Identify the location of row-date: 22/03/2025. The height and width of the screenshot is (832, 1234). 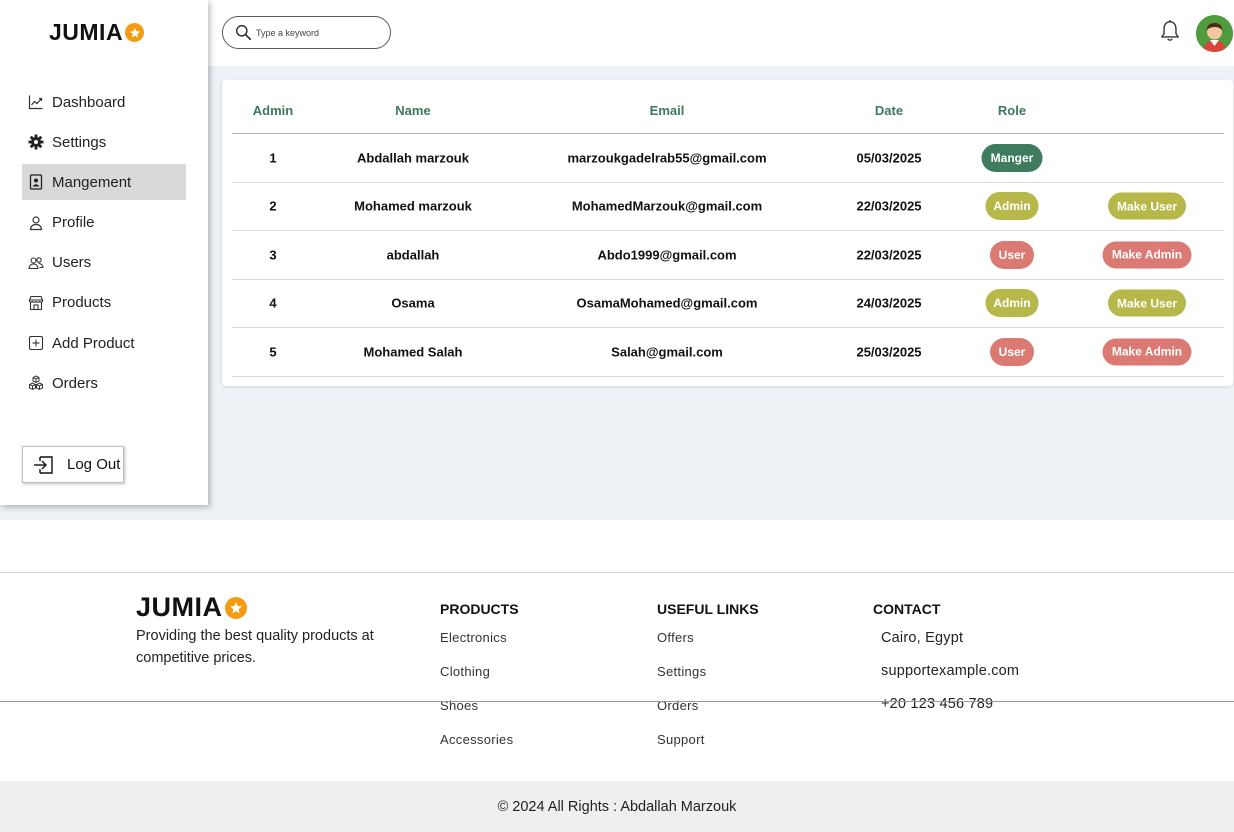
(889, 206).